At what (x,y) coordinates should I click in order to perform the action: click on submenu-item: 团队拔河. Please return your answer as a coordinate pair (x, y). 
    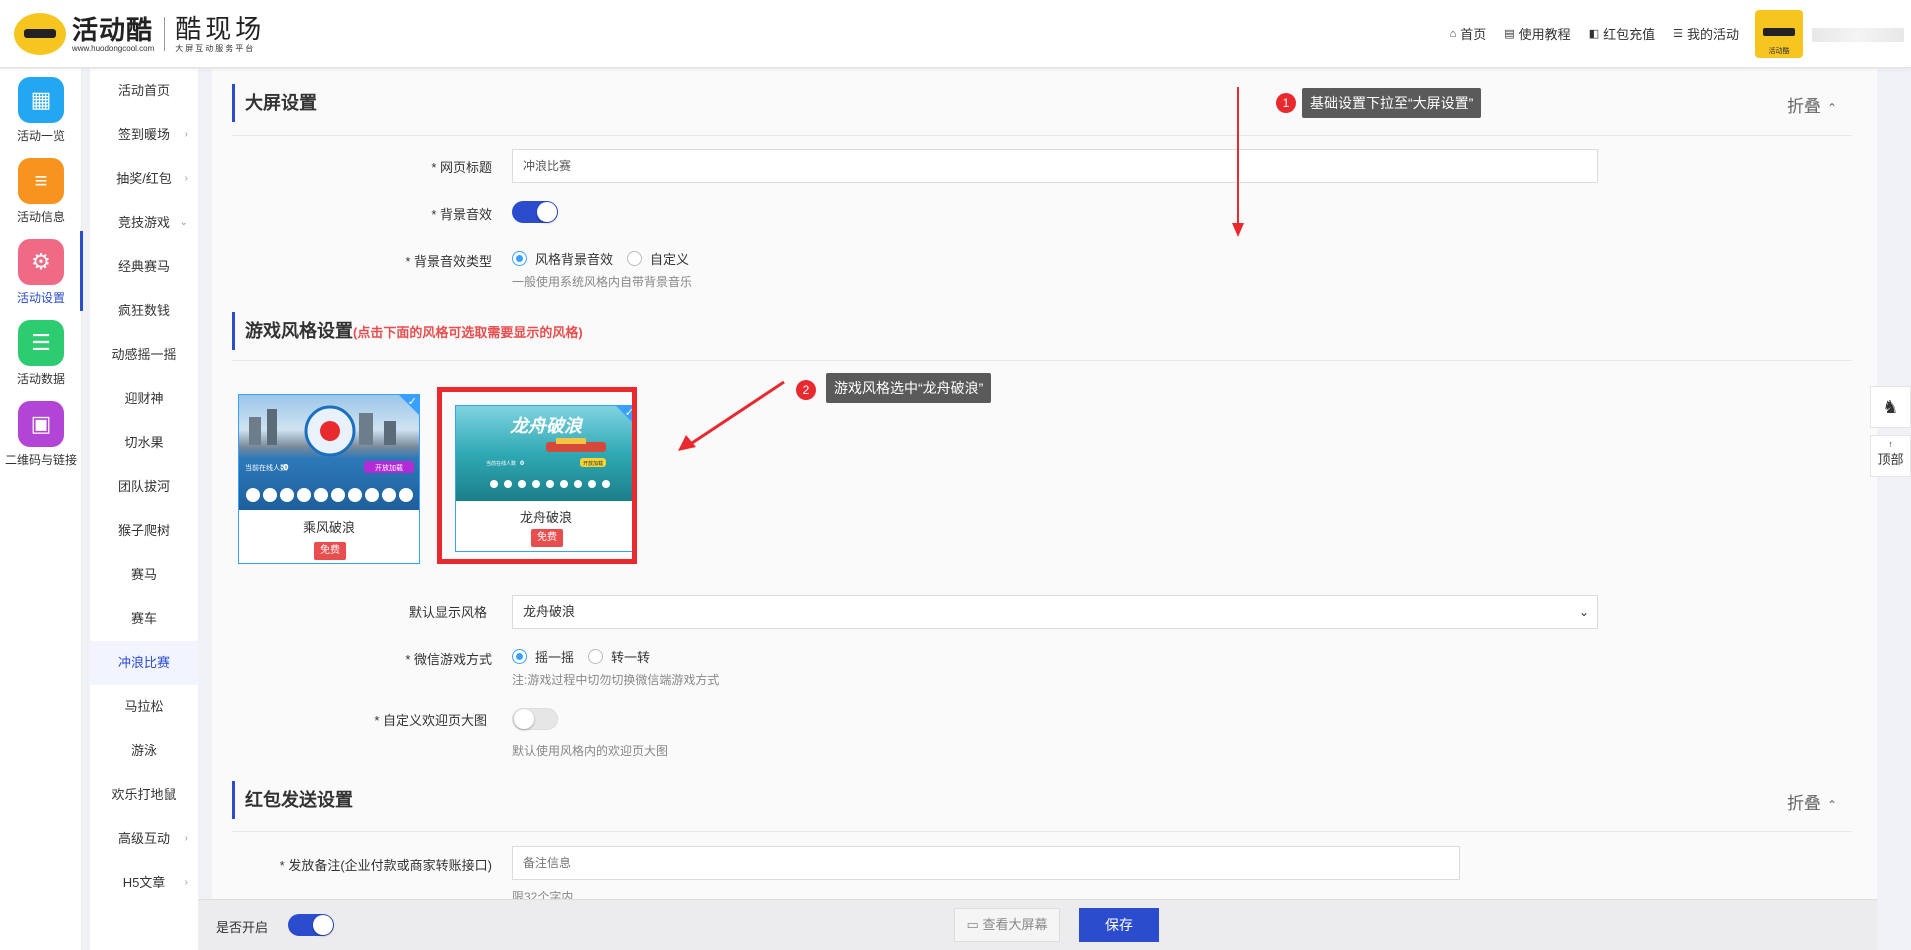
    Looking at the image, I should click on (144, 487).